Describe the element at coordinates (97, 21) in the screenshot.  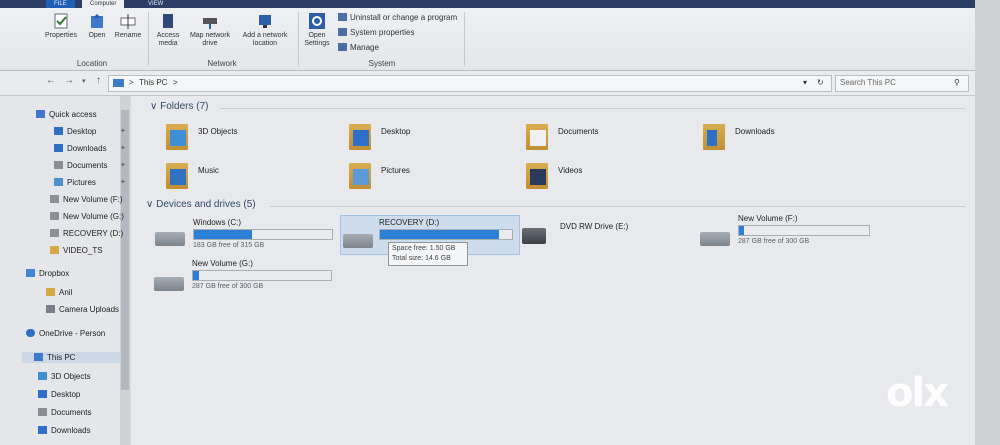
I see `open-icon` at that location.